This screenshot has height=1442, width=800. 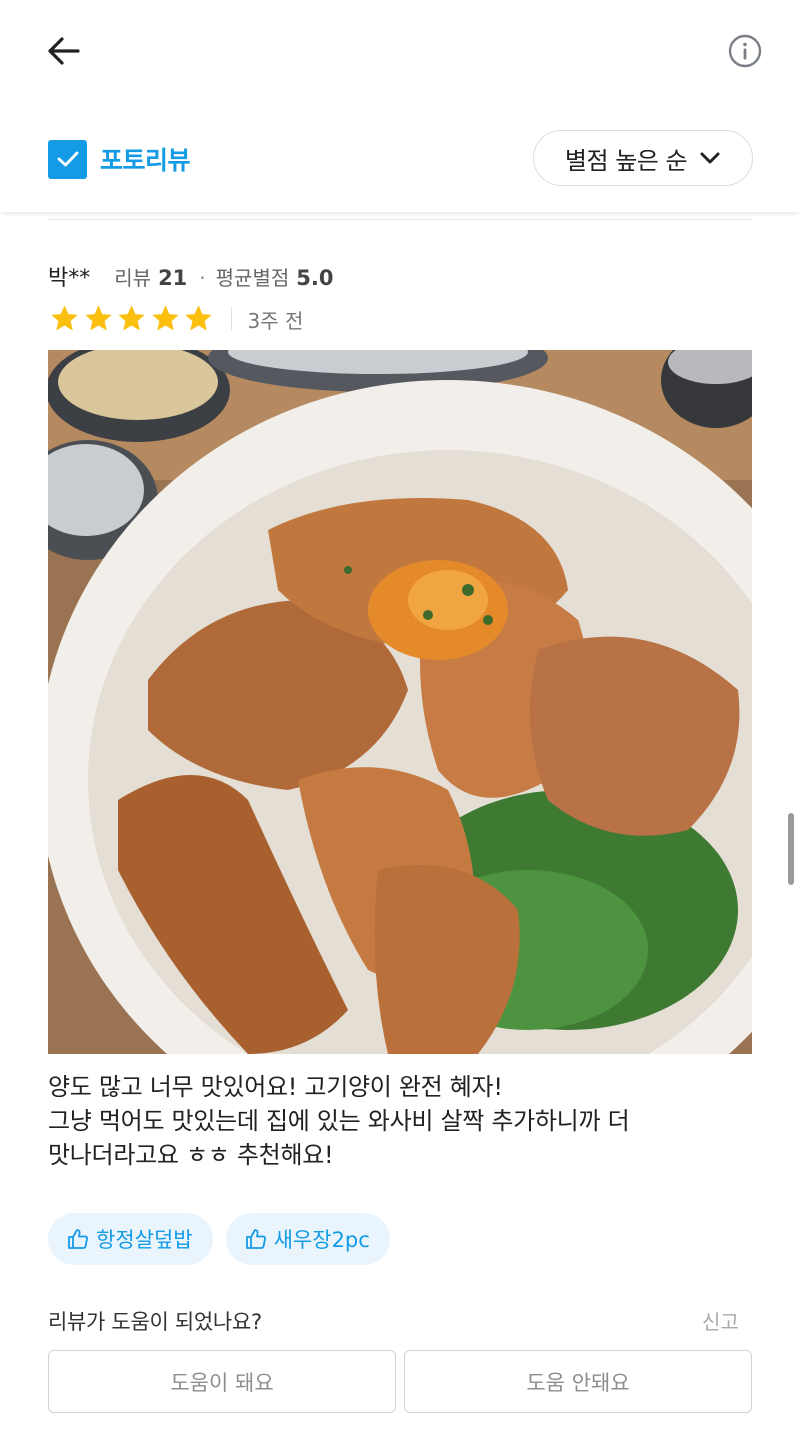 I want to click on review-count-label: 리뷰, so click(x=133, y=278).